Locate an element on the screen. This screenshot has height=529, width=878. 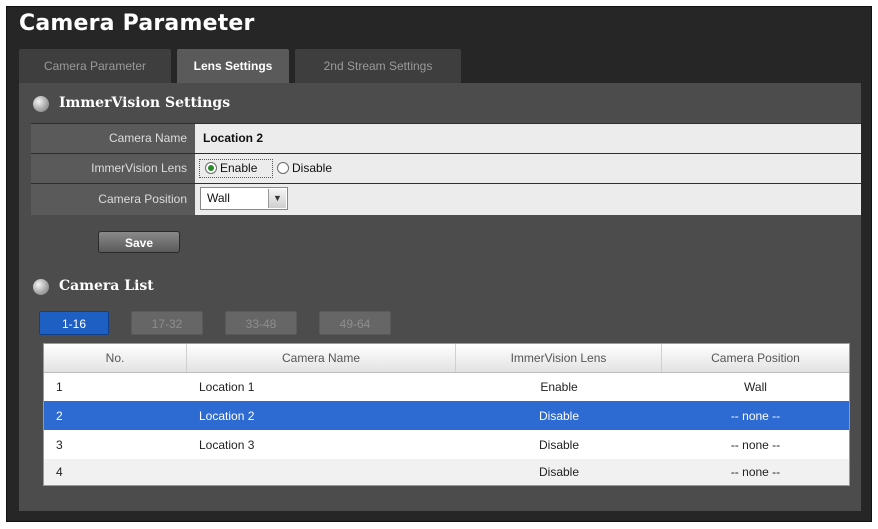
lens-disable-radio is located at coordinates (283, 168).